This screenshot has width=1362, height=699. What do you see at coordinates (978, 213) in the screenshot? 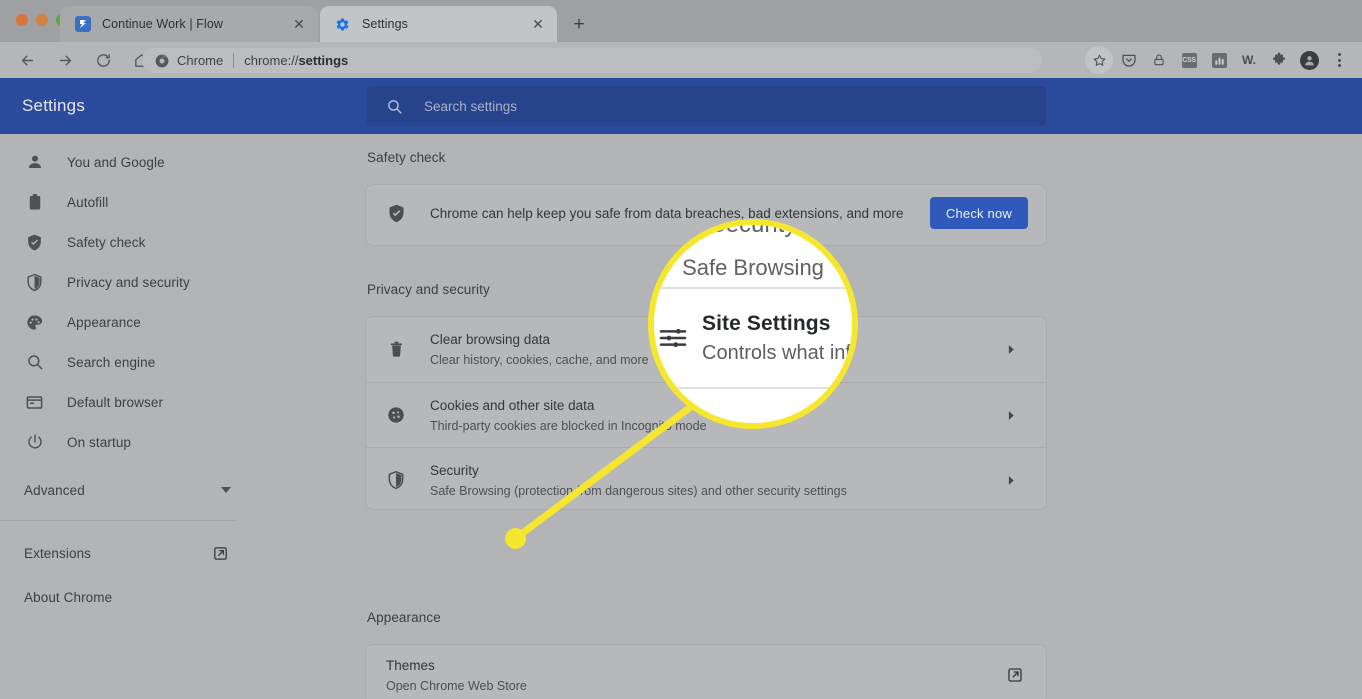
I see `check-now-button: Check now` at bounding box center [978, 213].